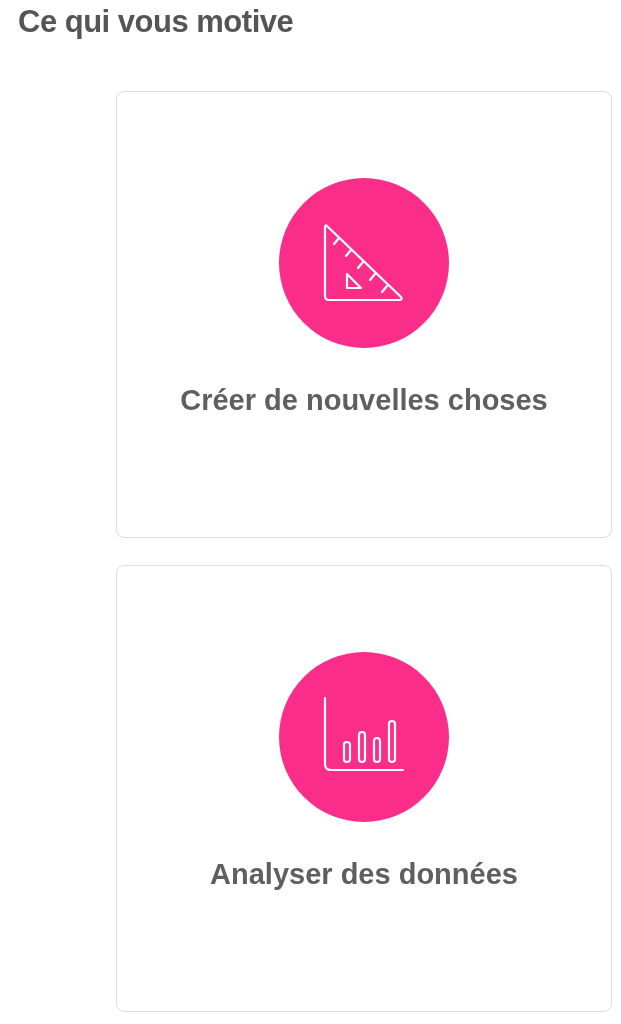 This screenshot has width=621, height=1024. What do you see at coordinates (364, 874) in the screenshot?
I see `option-label: Analyser des données` at bounding box center [364, 874].